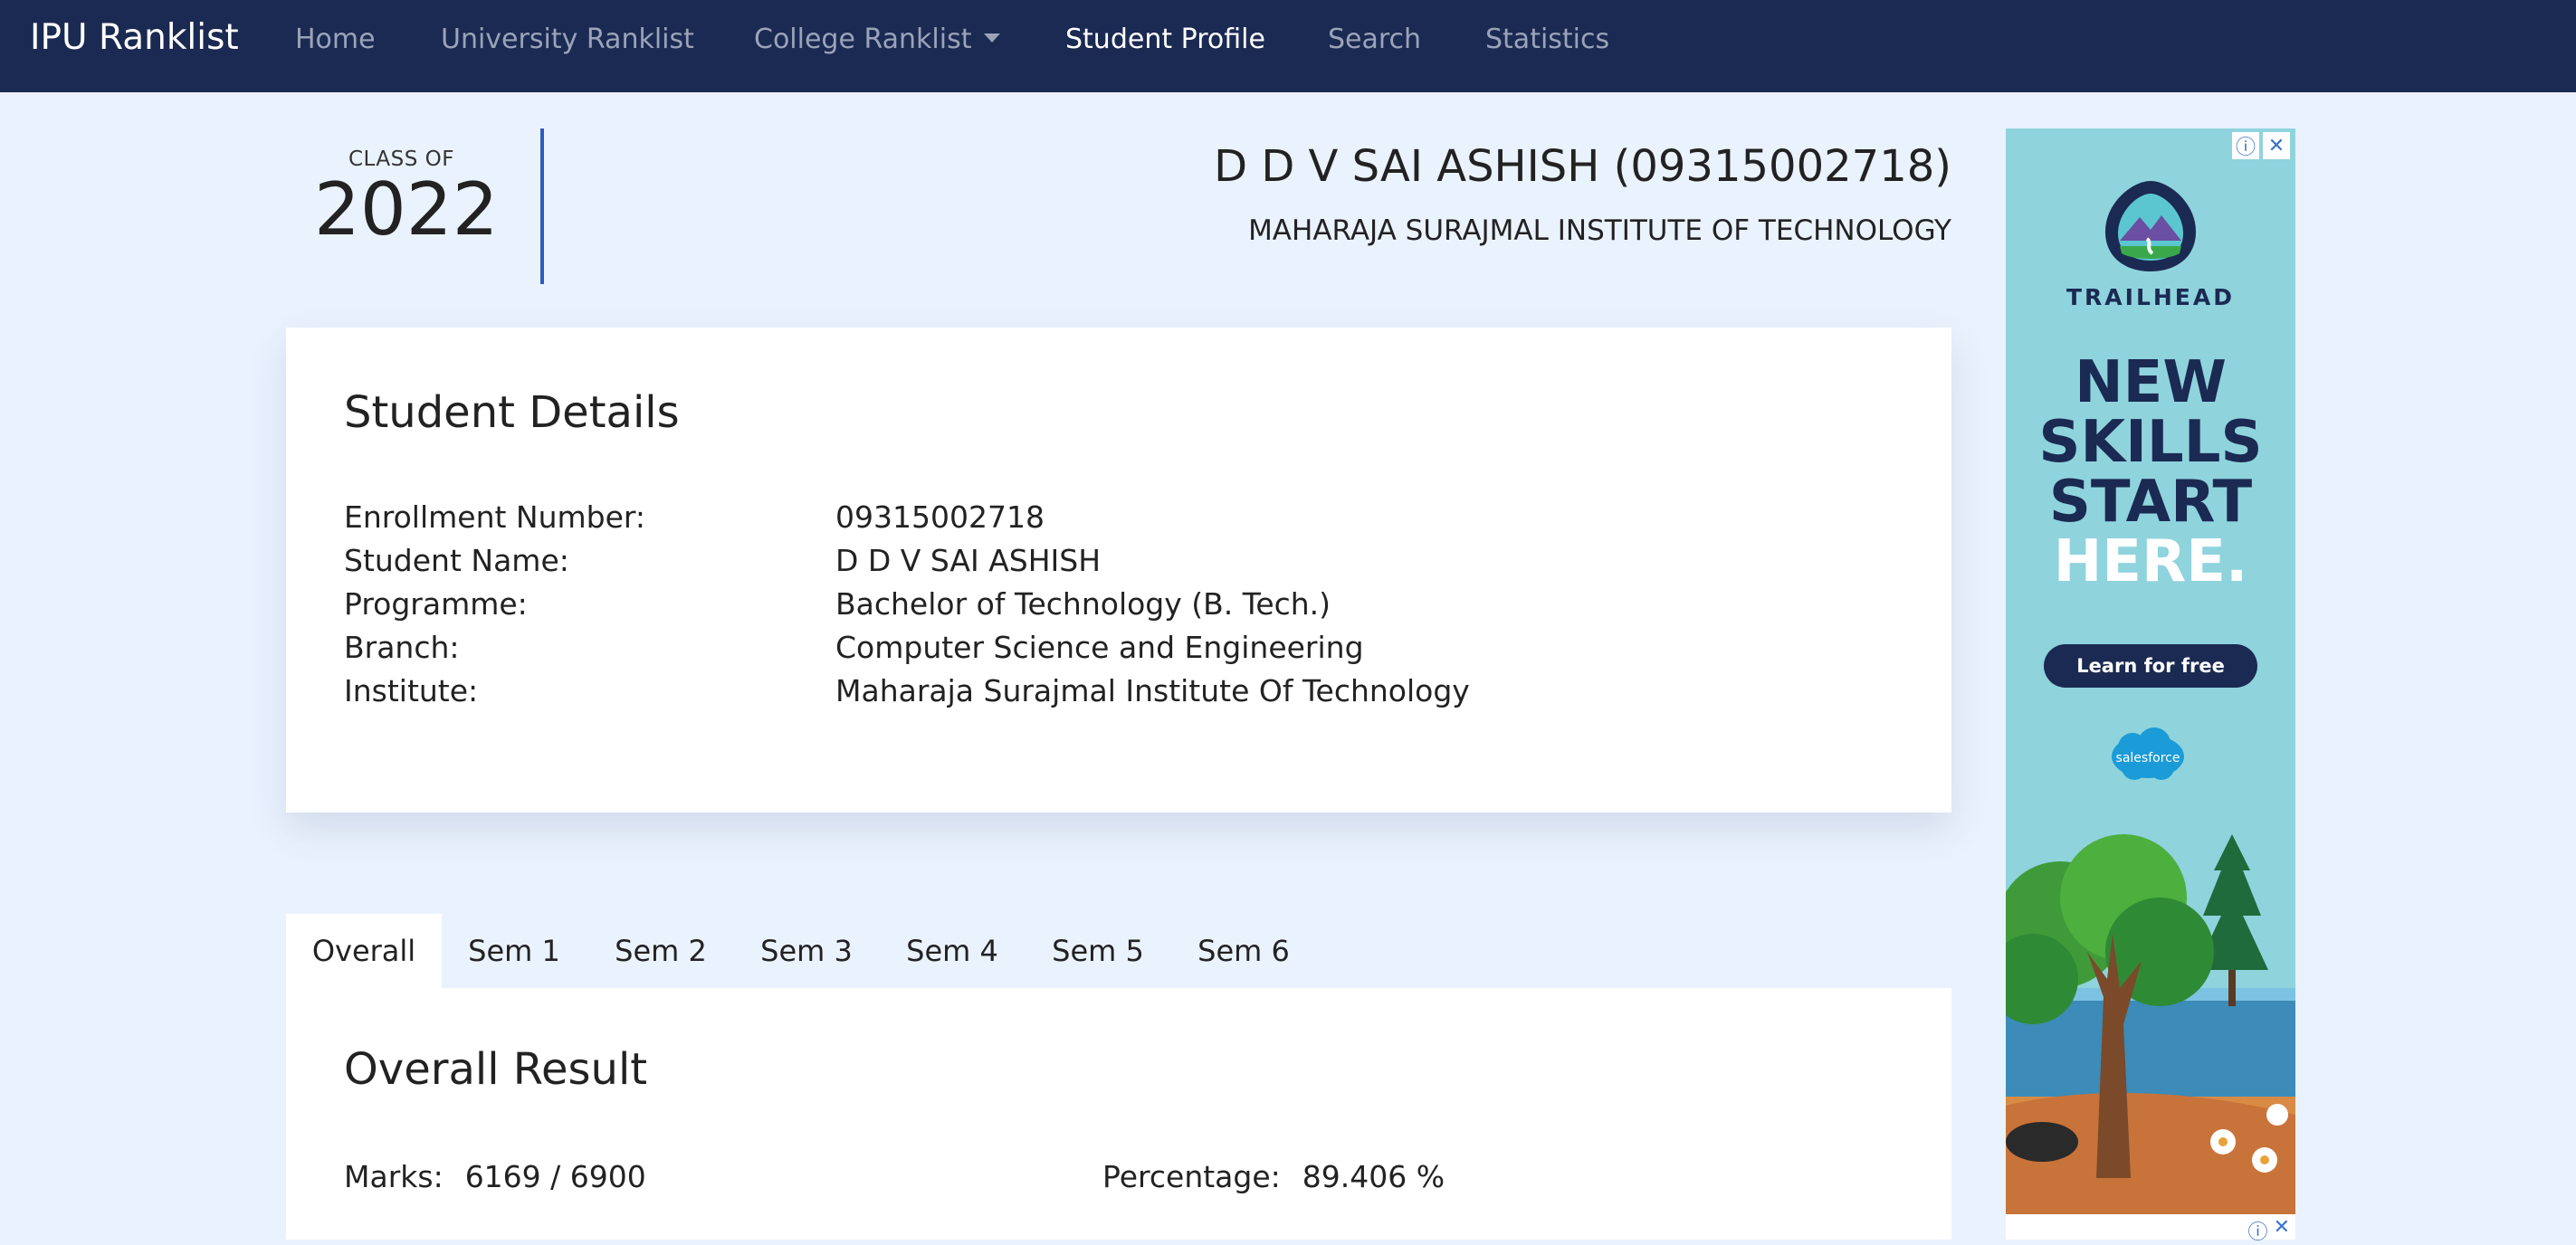  Describe the element at coordinates (2150, 503) in the screenshot. I see `ad-headline-line-3: START` at that location.